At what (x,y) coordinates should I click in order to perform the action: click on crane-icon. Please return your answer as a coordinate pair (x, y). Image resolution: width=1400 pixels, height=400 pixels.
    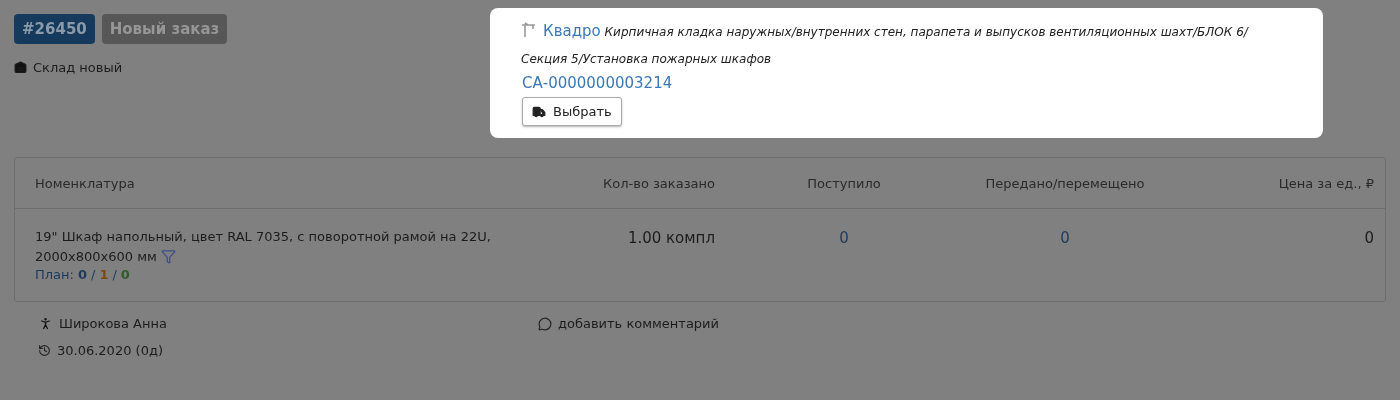
    Looking at the image, I should click on (529, 30).